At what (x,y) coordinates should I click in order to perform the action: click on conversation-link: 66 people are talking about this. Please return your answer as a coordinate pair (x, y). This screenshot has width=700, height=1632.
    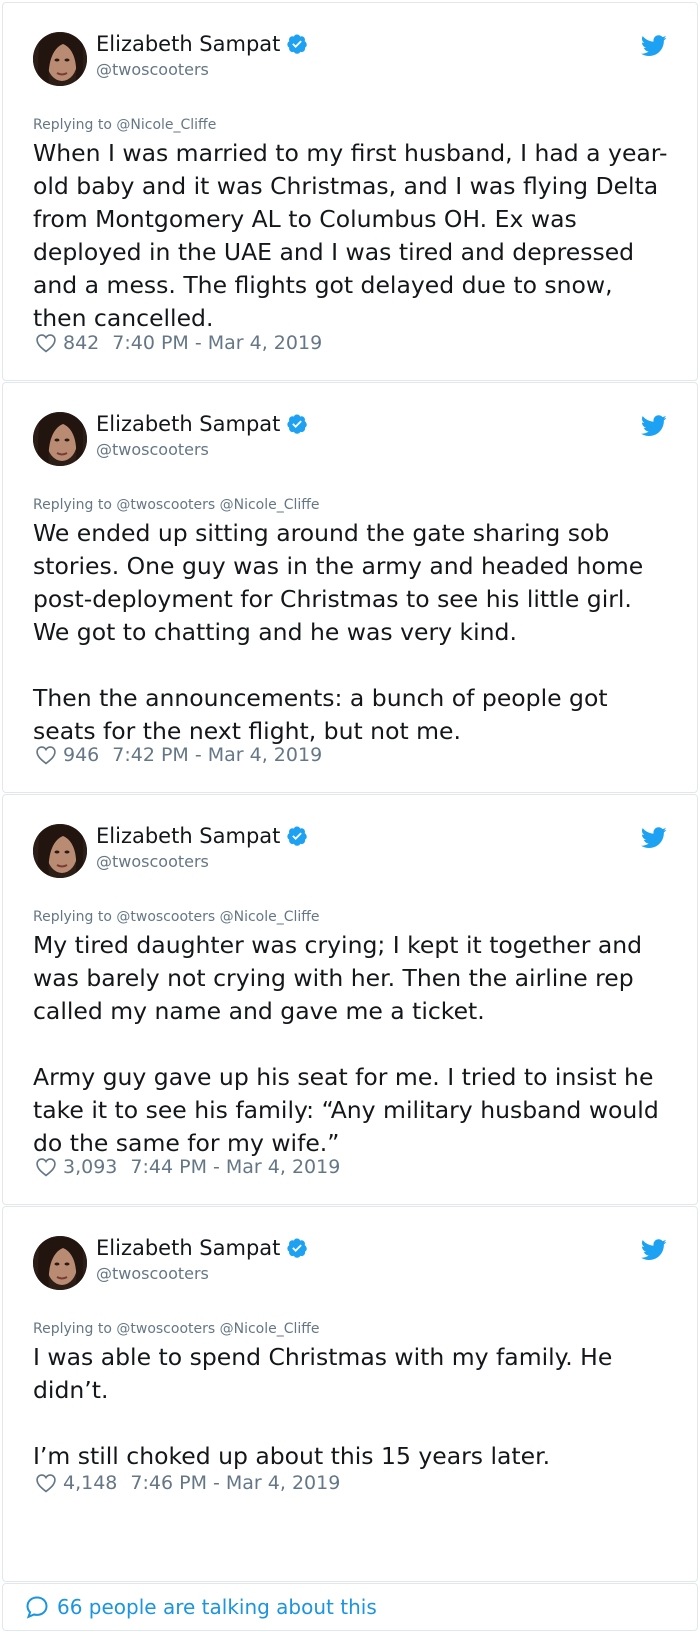
    Looking at the image, I should click on (201, 1607).